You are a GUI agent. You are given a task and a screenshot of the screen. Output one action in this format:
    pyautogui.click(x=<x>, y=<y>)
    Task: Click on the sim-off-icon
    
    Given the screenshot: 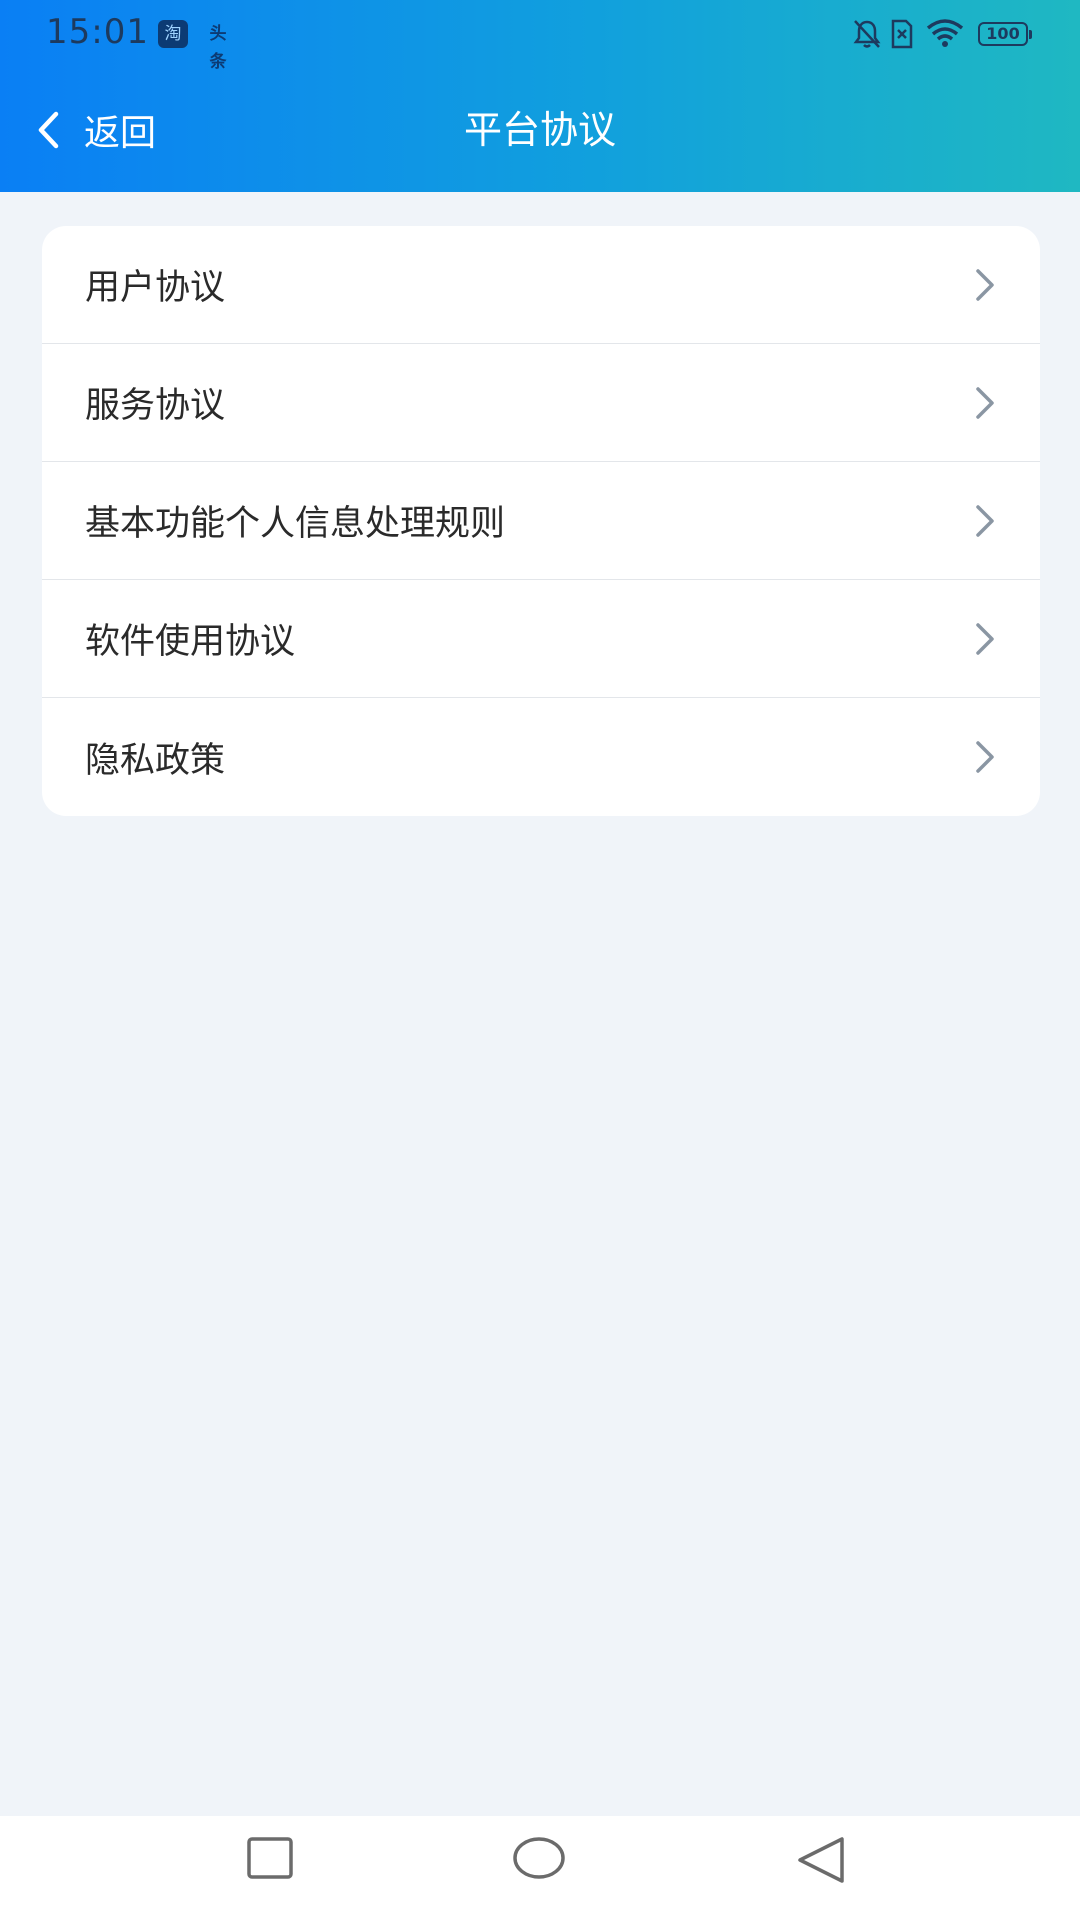 What is the action you would take?
    pyautogui.click(x=902, y=34)
    